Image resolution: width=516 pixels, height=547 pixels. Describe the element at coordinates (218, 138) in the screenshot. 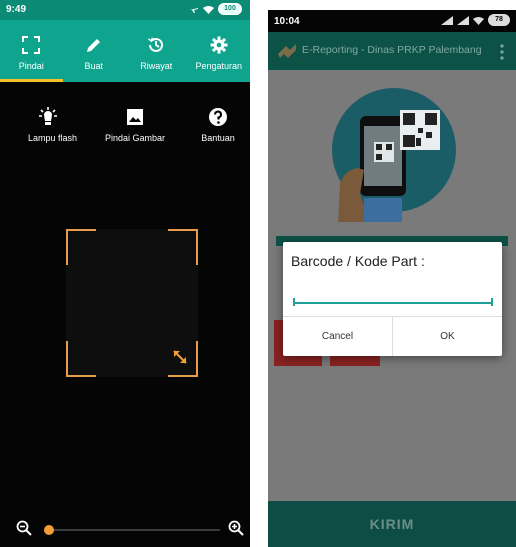

I see `tool-label: Bantuan` at that location.